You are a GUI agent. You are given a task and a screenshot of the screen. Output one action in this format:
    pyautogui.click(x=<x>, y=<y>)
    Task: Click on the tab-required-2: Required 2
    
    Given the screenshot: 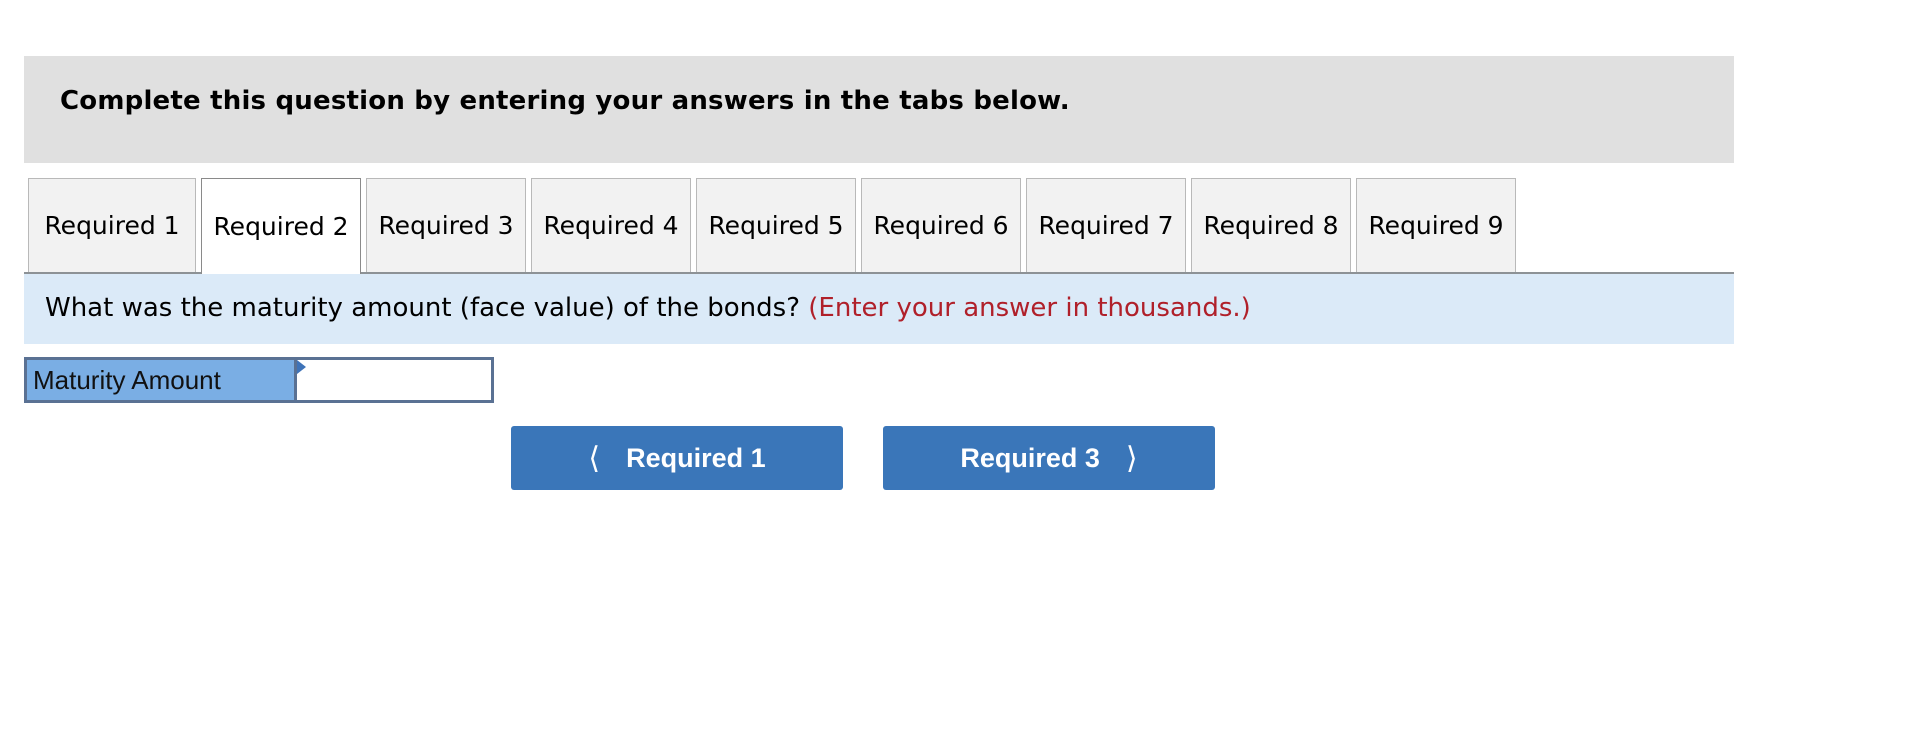 What is the action you would take?
    pyautogui.click(x=281, y=226)
    